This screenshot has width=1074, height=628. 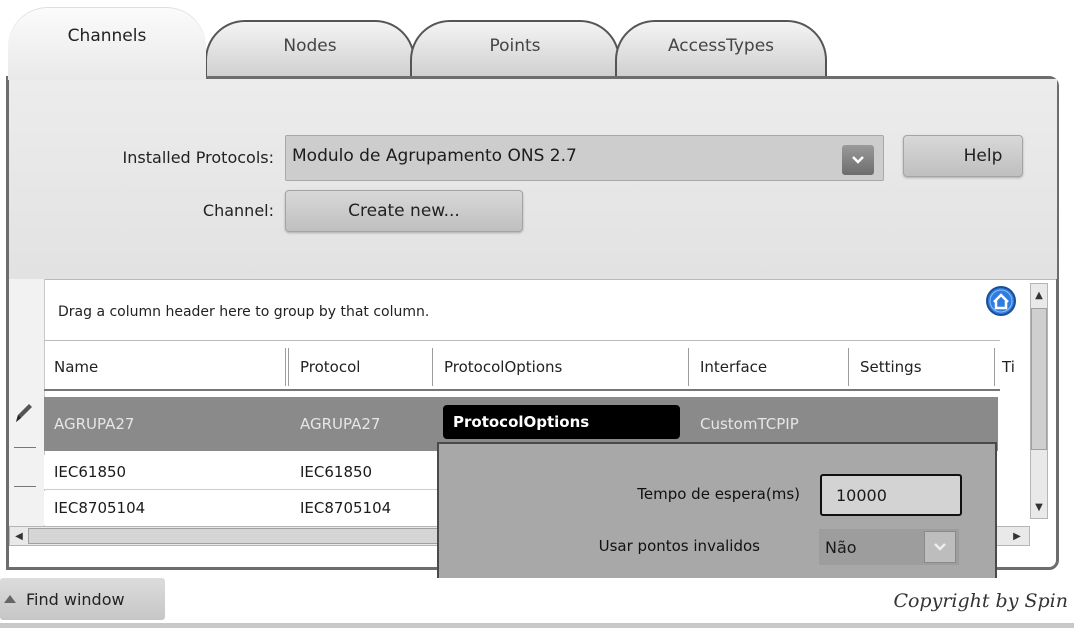 I want to click on protocol-options-popup, so click(x=717, y=516).